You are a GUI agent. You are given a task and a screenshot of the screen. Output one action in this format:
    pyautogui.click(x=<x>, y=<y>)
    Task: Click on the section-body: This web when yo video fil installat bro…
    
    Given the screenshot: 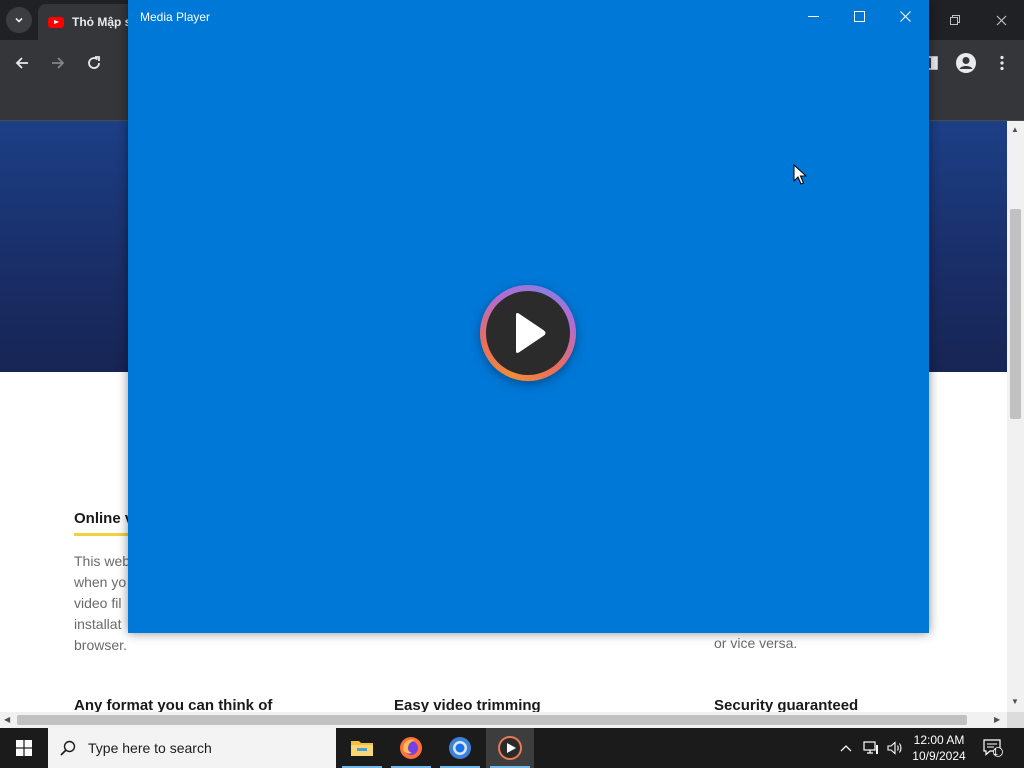 What is the action you would take?
    pyautogui.click(x=104, y=603)
    